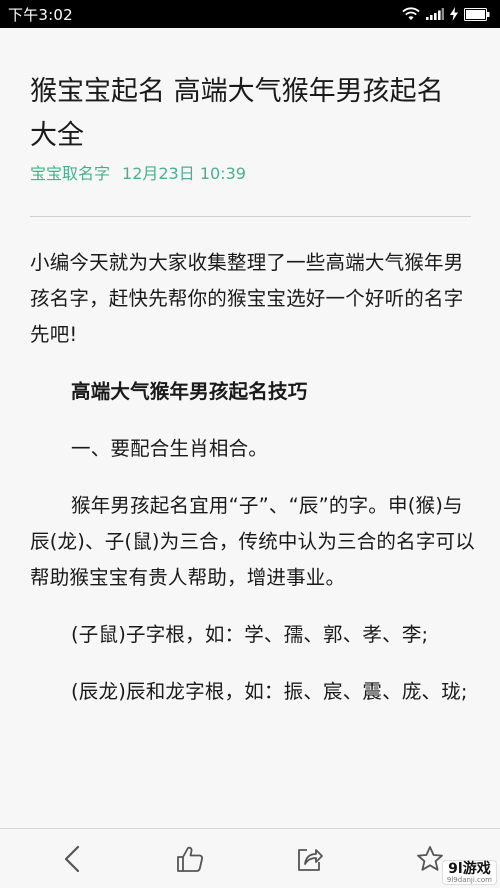  I want to click on wifi-icon, so click(411, 14).